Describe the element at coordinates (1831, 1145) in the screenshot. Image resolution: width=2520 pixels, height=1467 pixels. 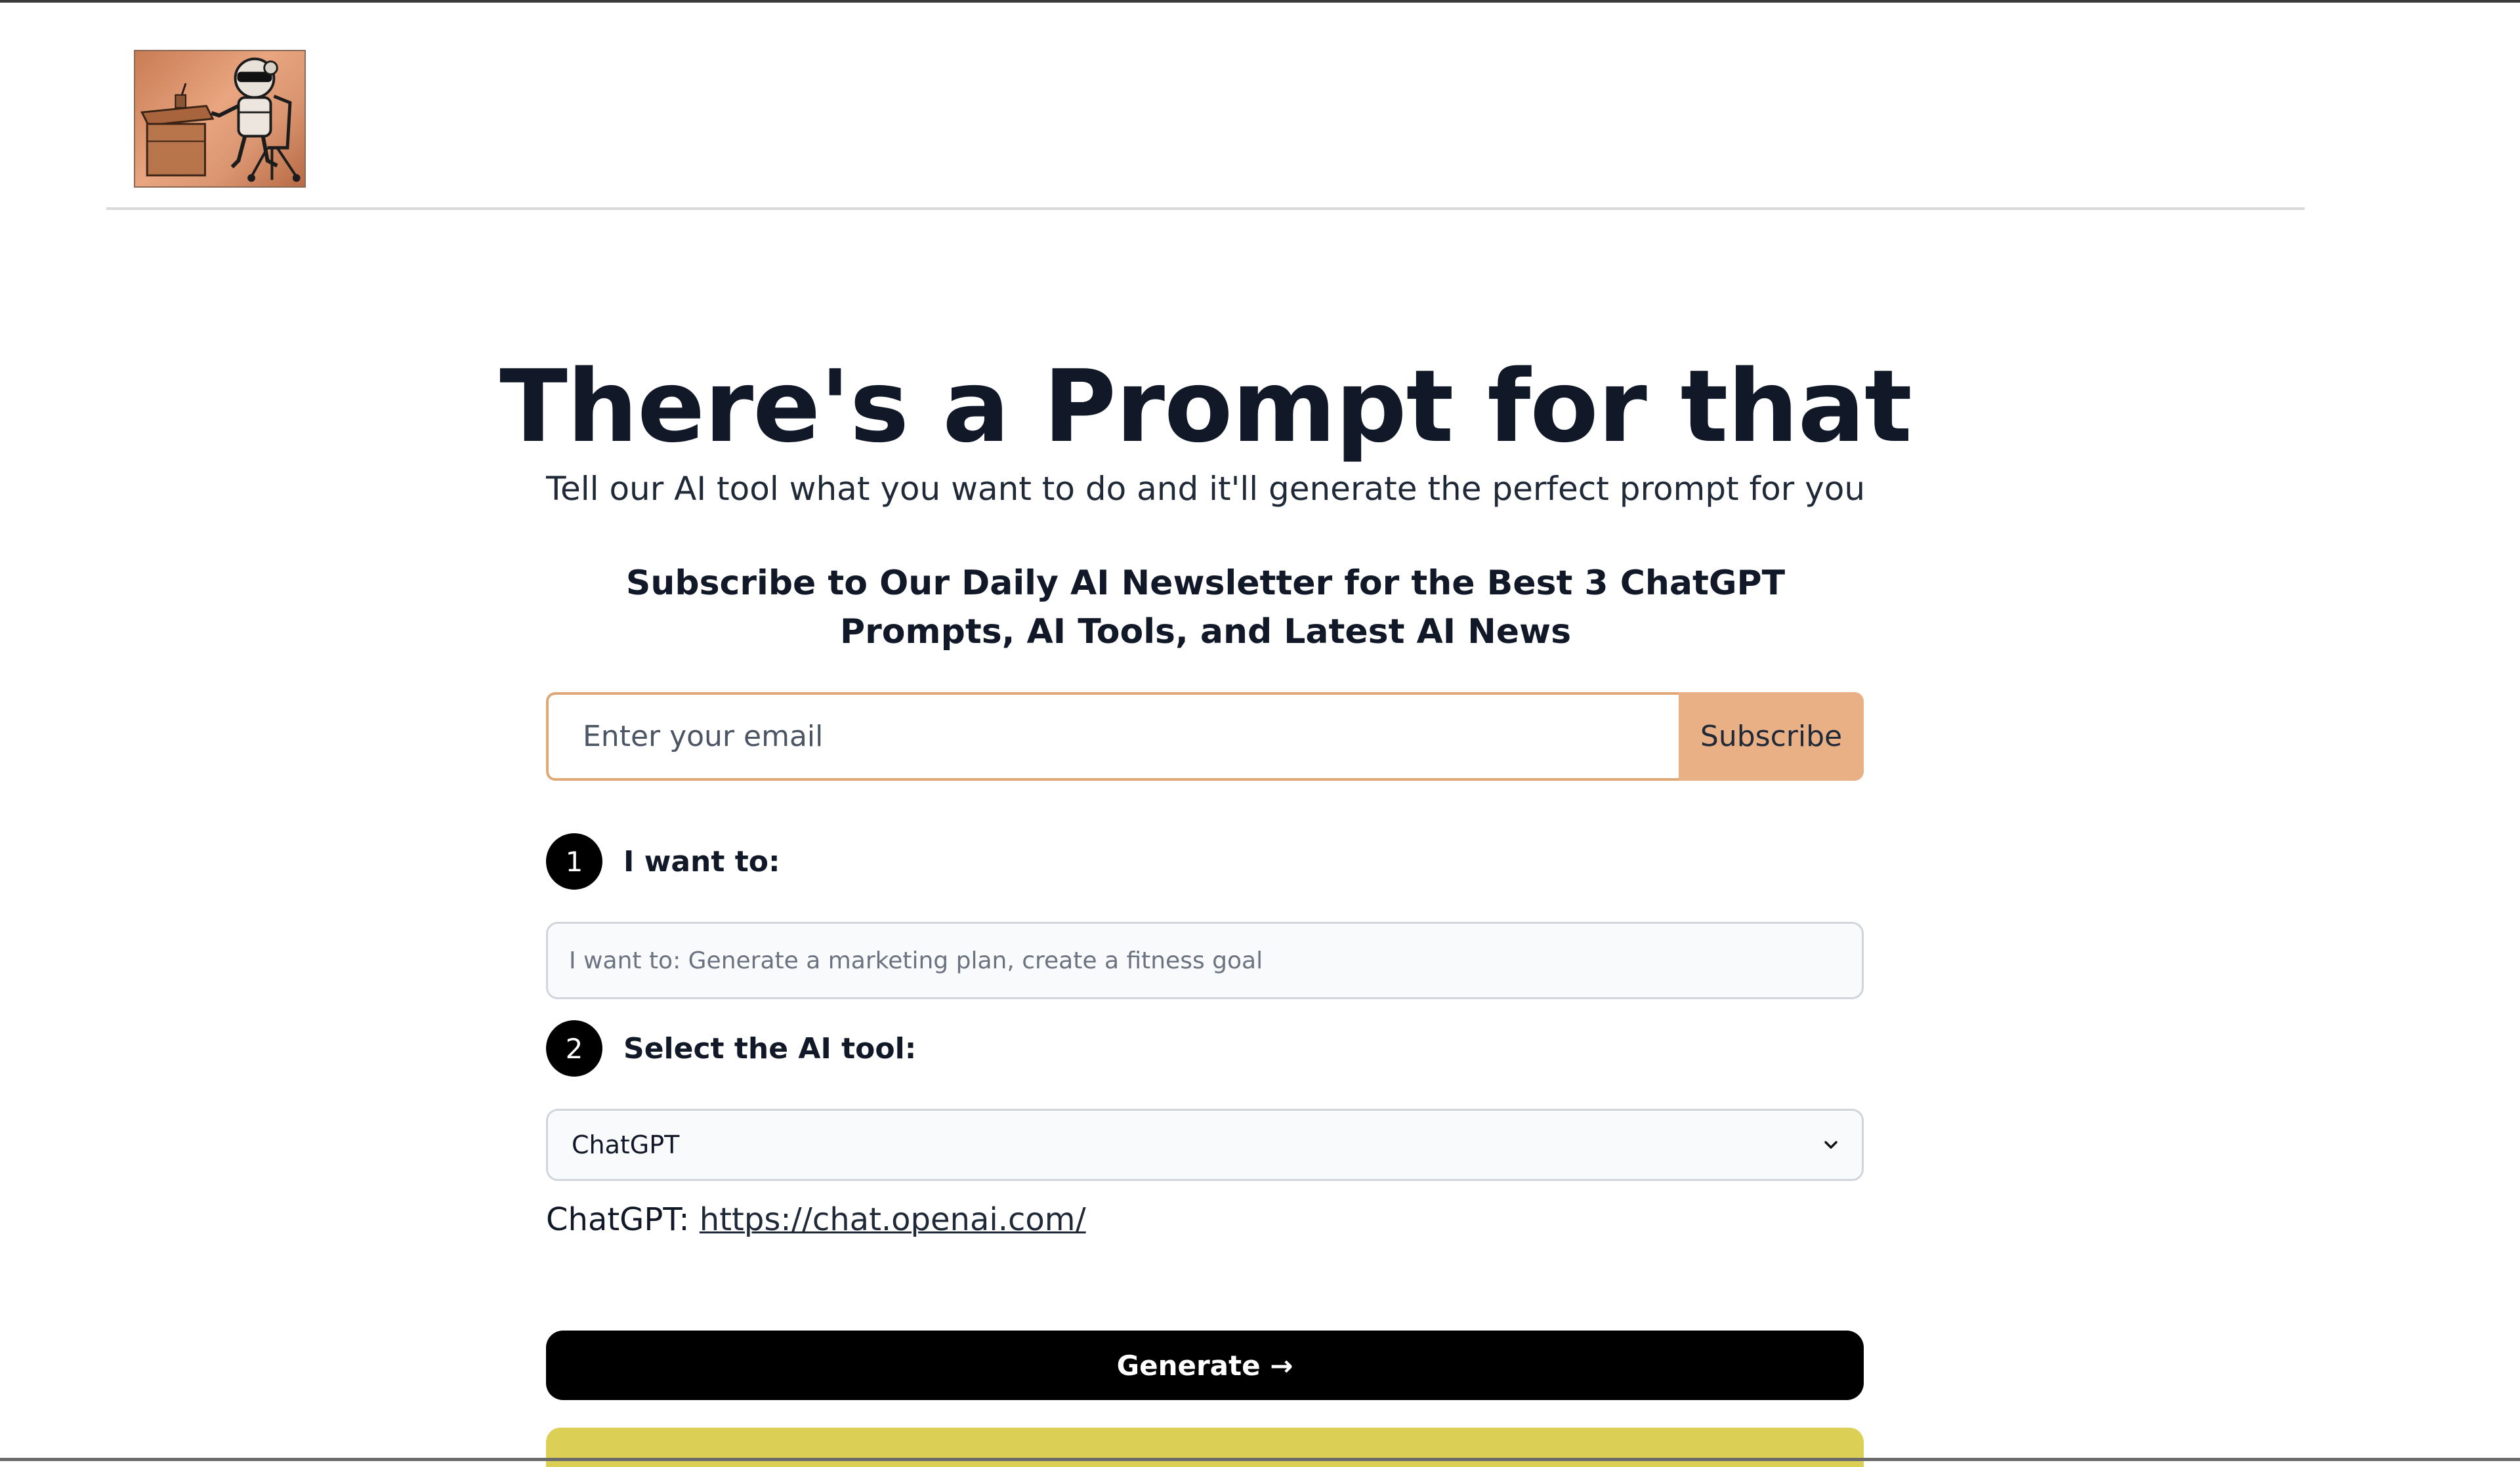
I see `chevron-down-icon` at that location.